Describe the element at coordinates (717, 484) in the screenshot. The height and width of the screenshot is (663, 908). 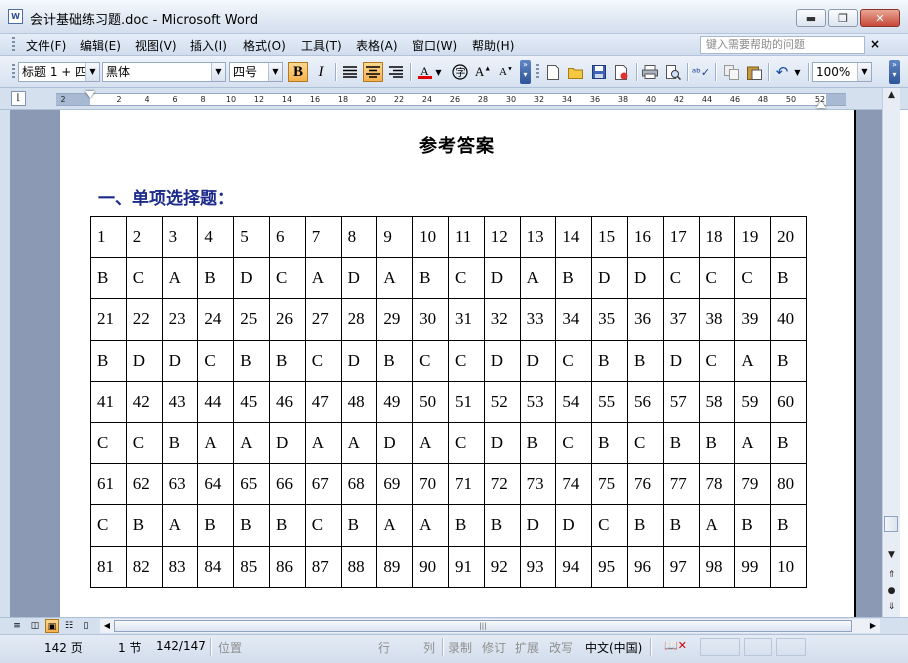
I see `question-number-cell: 78` at that location.